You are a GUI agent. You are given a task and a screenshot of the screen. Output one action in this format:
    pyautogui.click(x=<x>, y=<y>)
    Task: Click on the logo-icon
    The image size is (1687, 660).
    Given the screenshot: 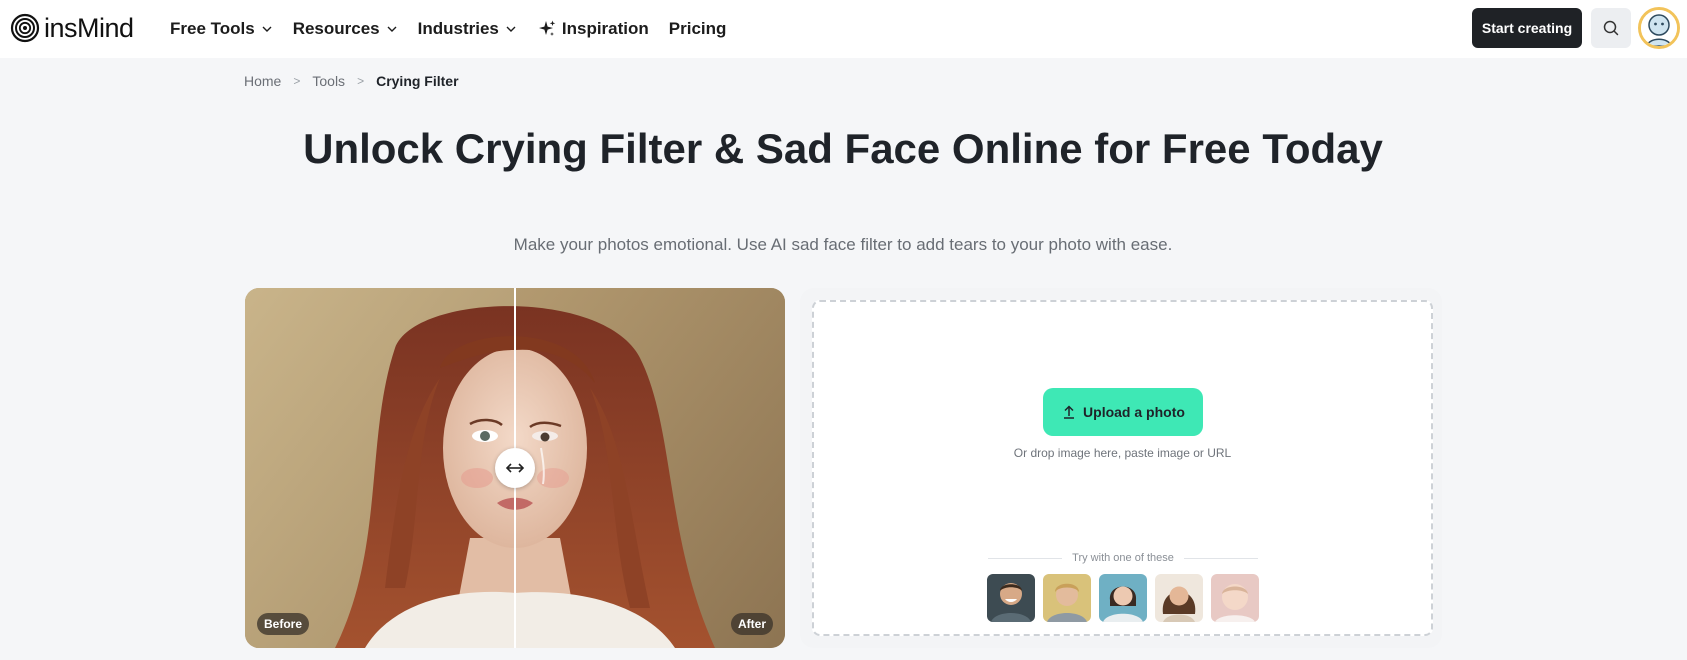 What is the action you would take?
    pyautogui.click(x=25, y=28)
    